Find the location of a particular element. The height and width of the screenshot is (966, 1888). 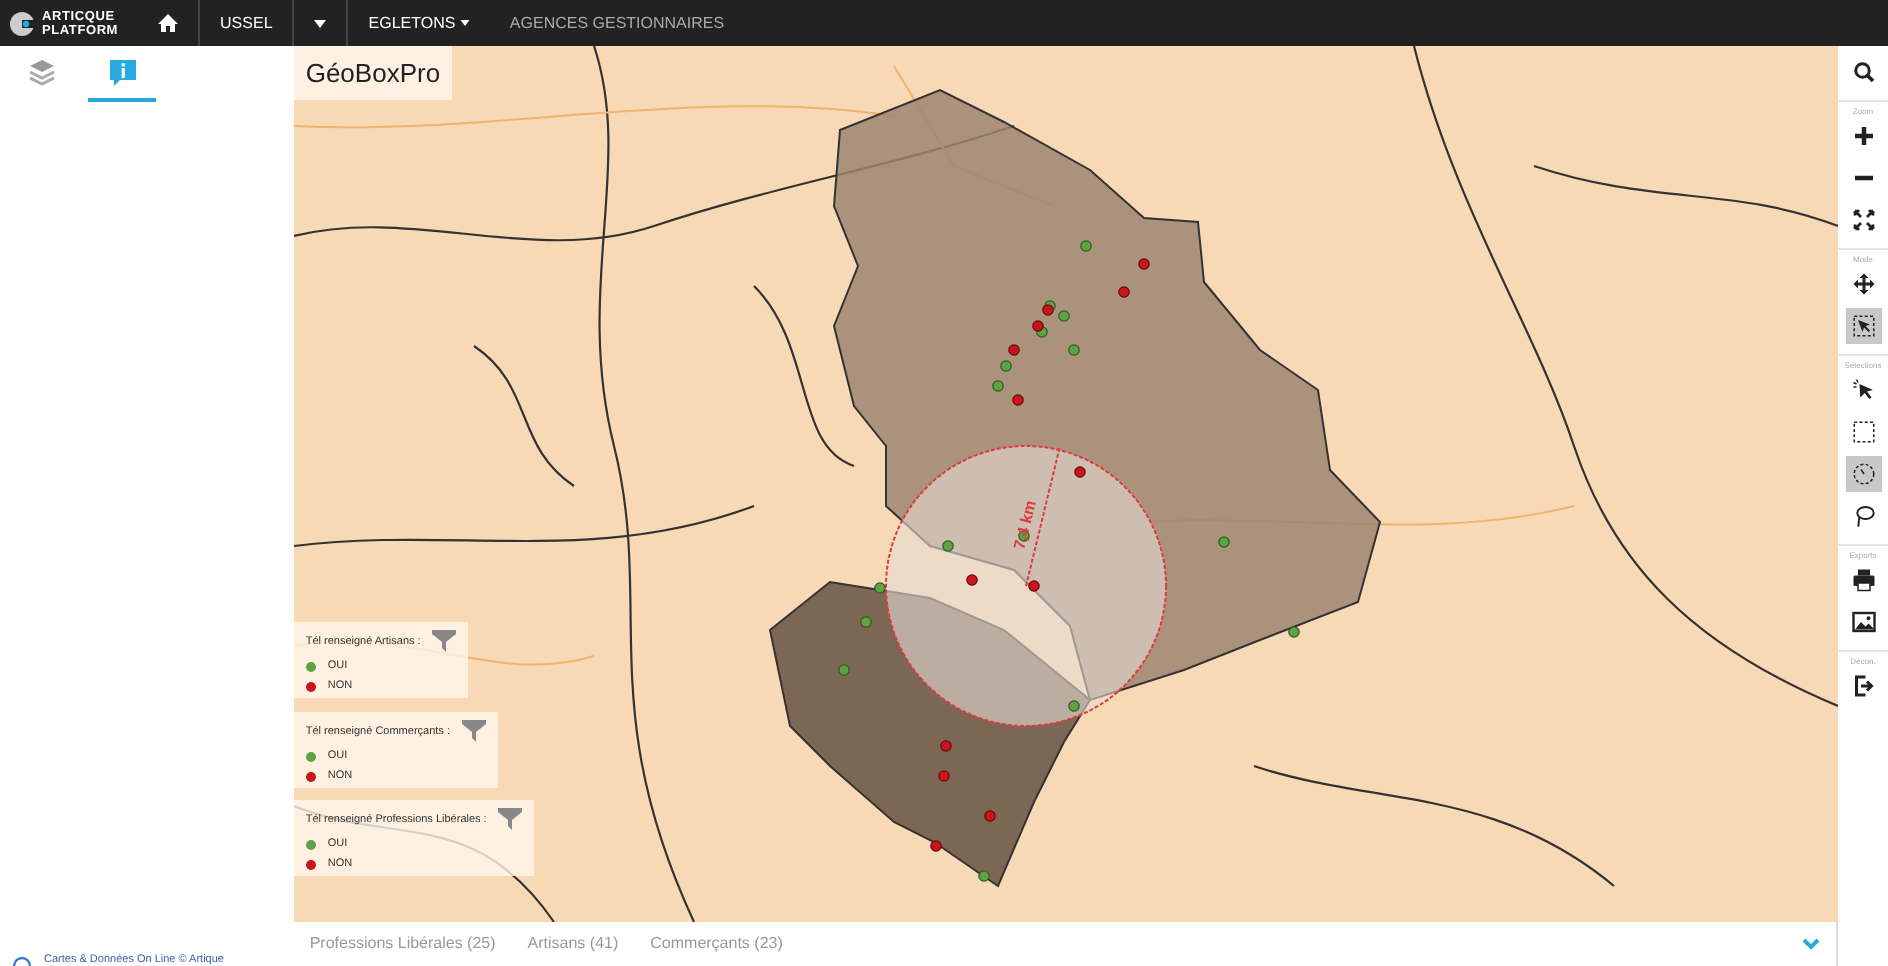

image-icon is located at coordinates (1863, 622).